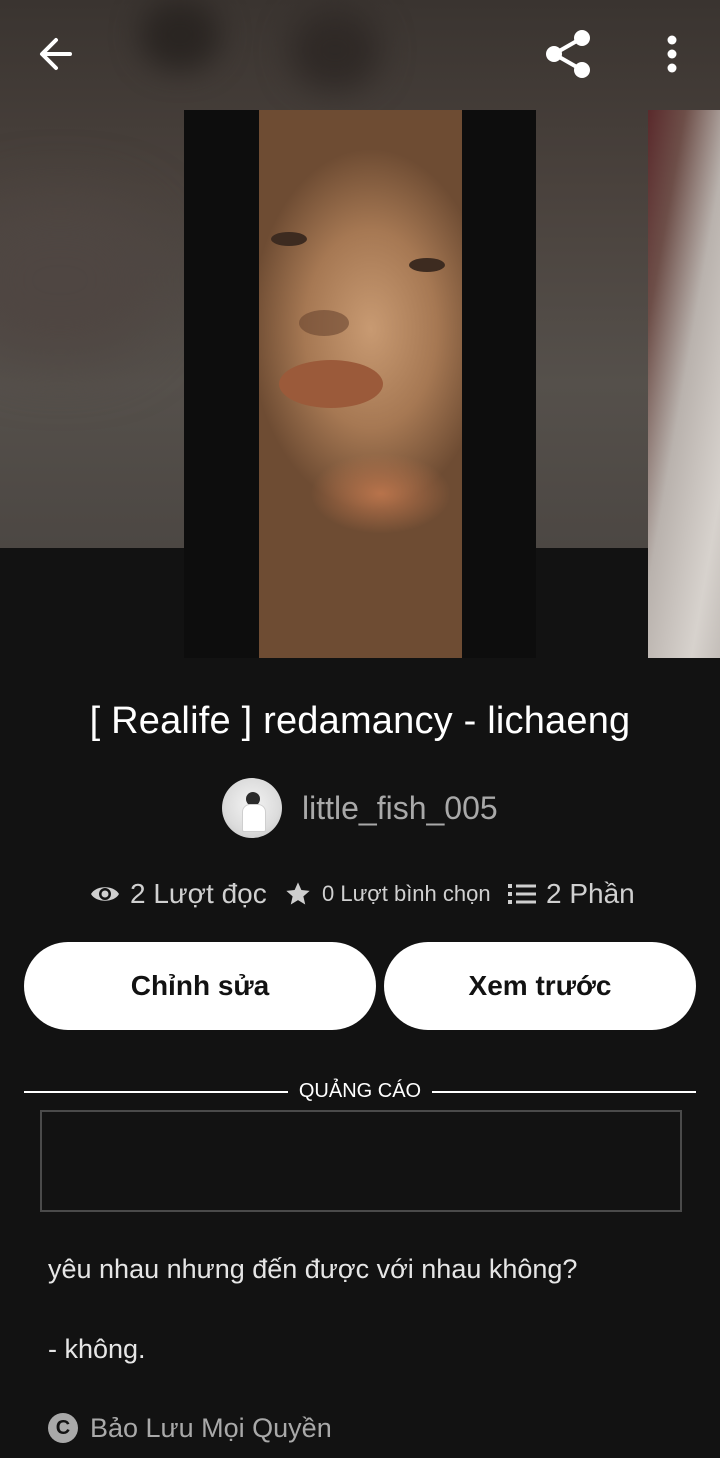 The height and width of the screenshot is (1458, 720). I want to click on back-button, so click(56, 54).